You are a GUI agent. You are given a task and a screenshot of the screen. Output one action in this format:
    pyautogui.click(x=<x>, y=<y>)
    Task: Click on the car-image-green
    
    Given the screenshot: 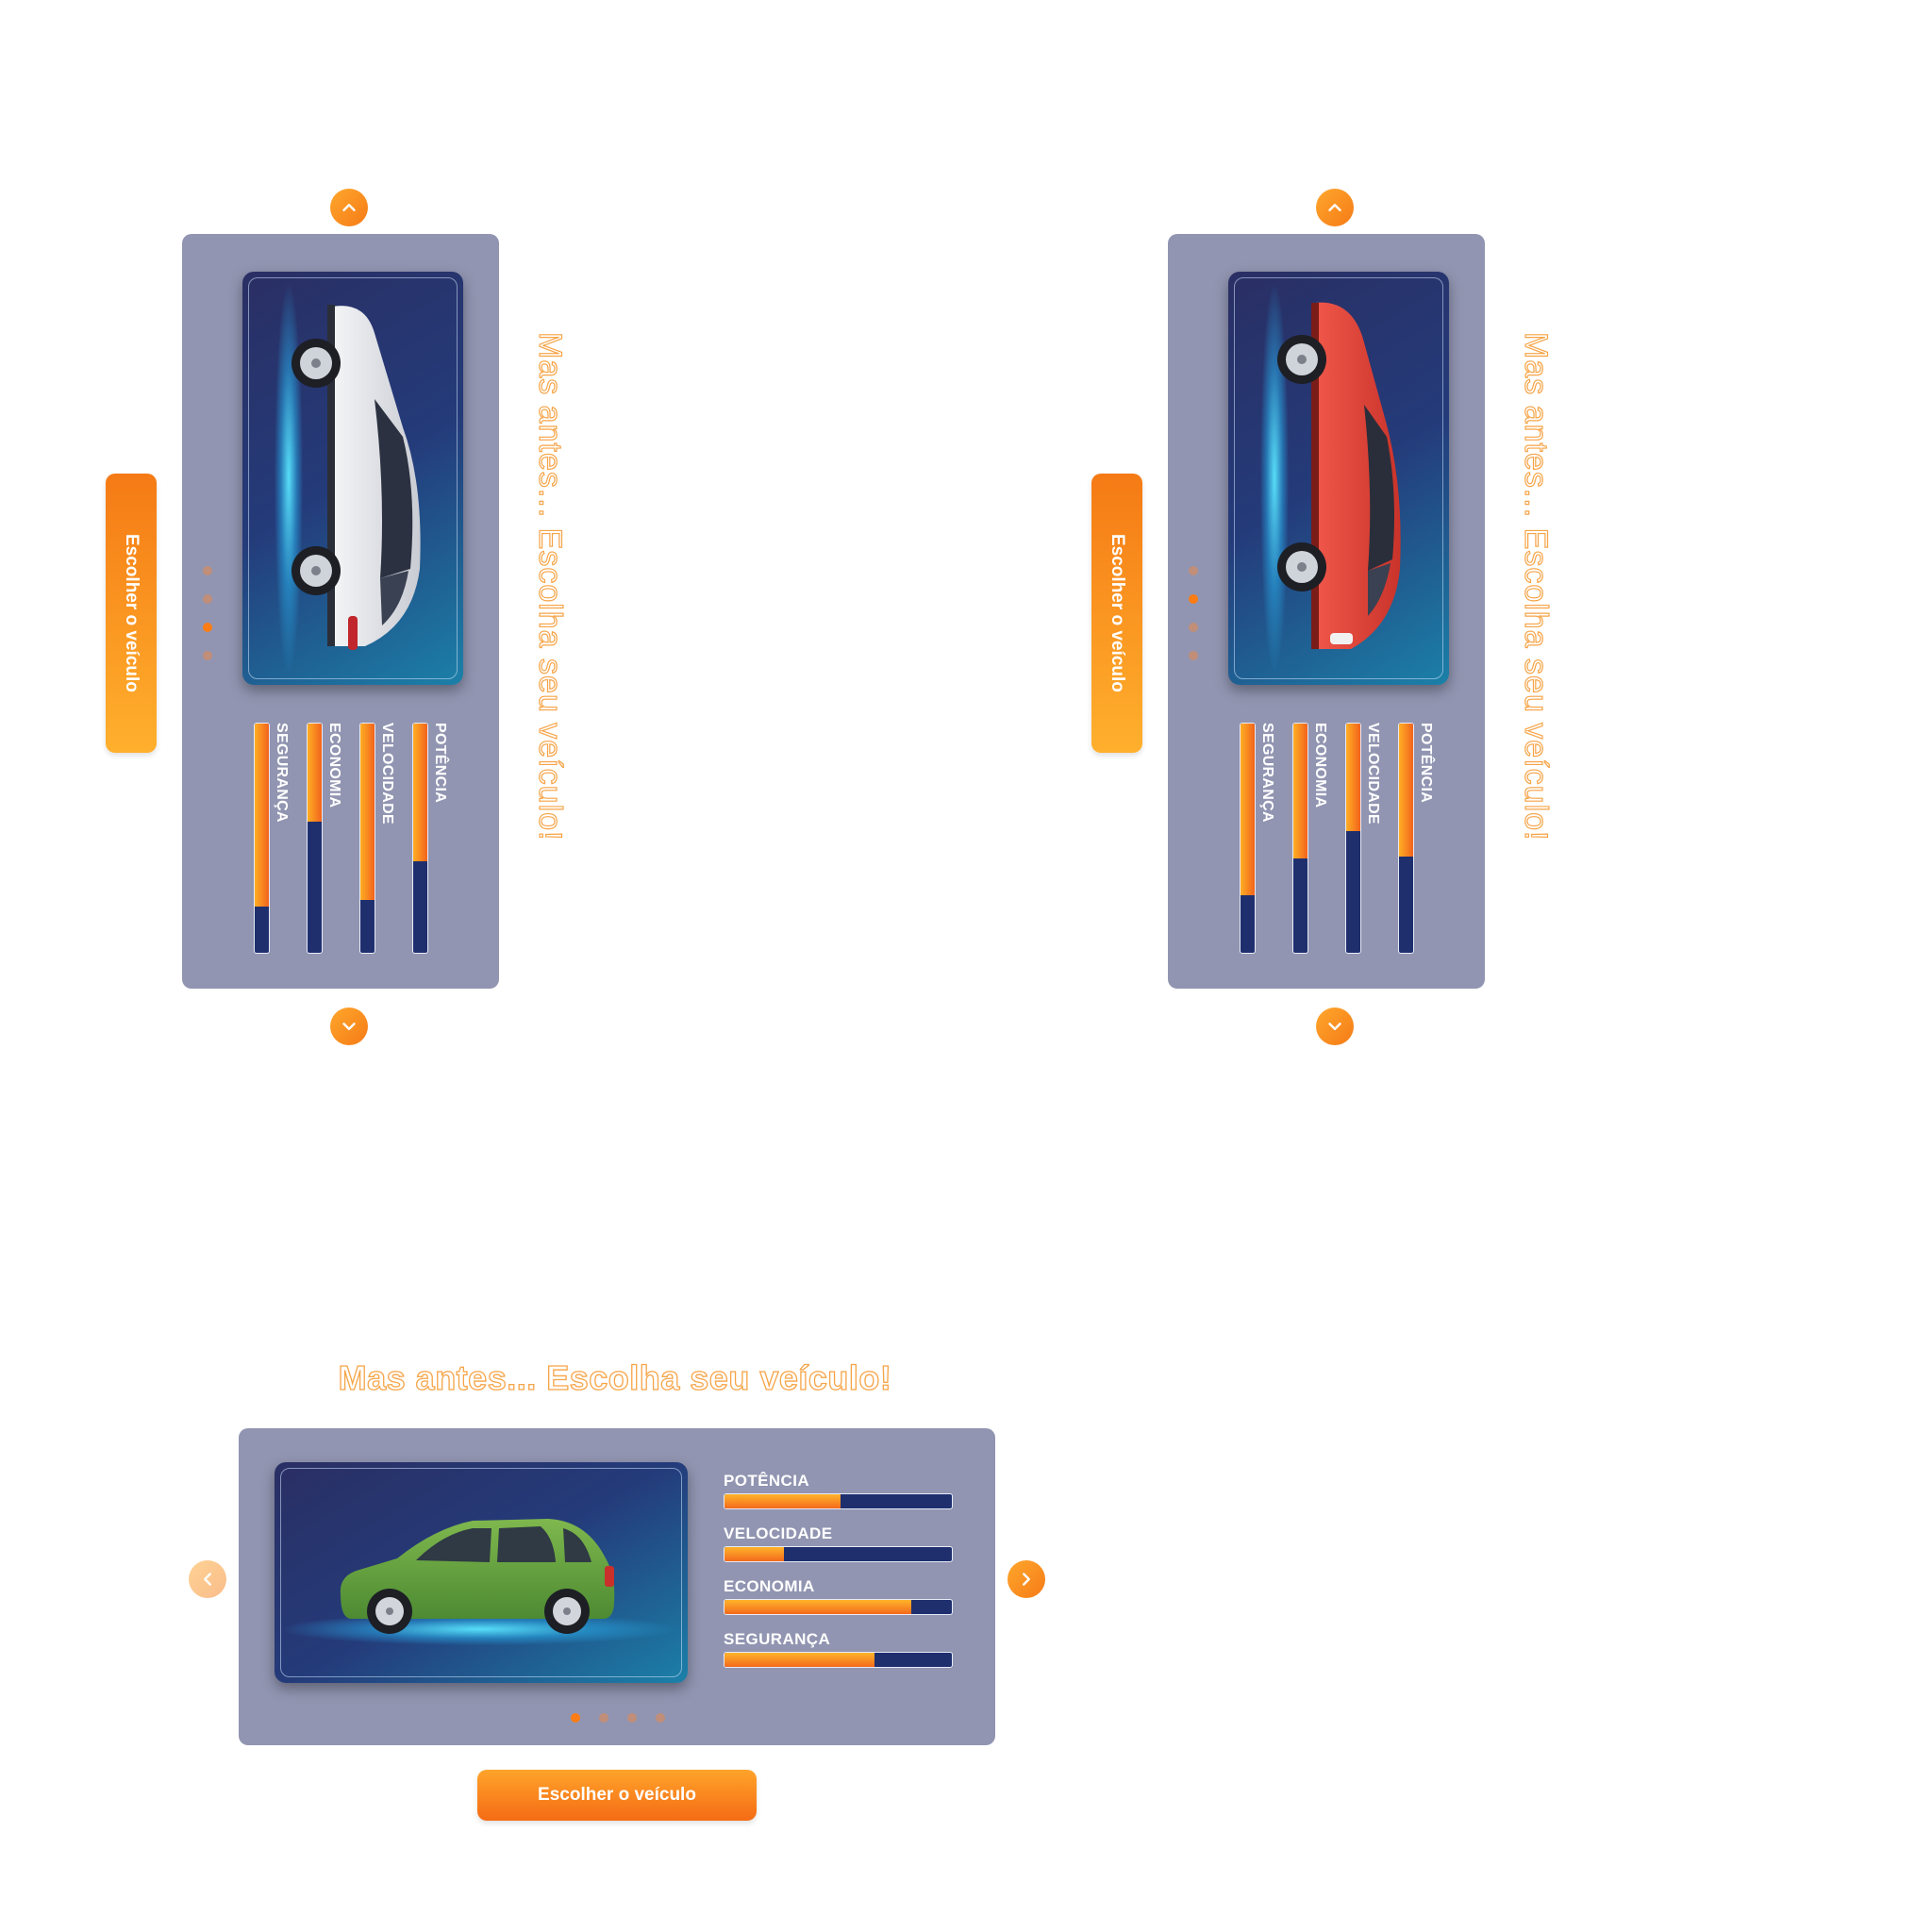 What is the action you would take?
    pyautogui.click(x=482, y=1571)
    